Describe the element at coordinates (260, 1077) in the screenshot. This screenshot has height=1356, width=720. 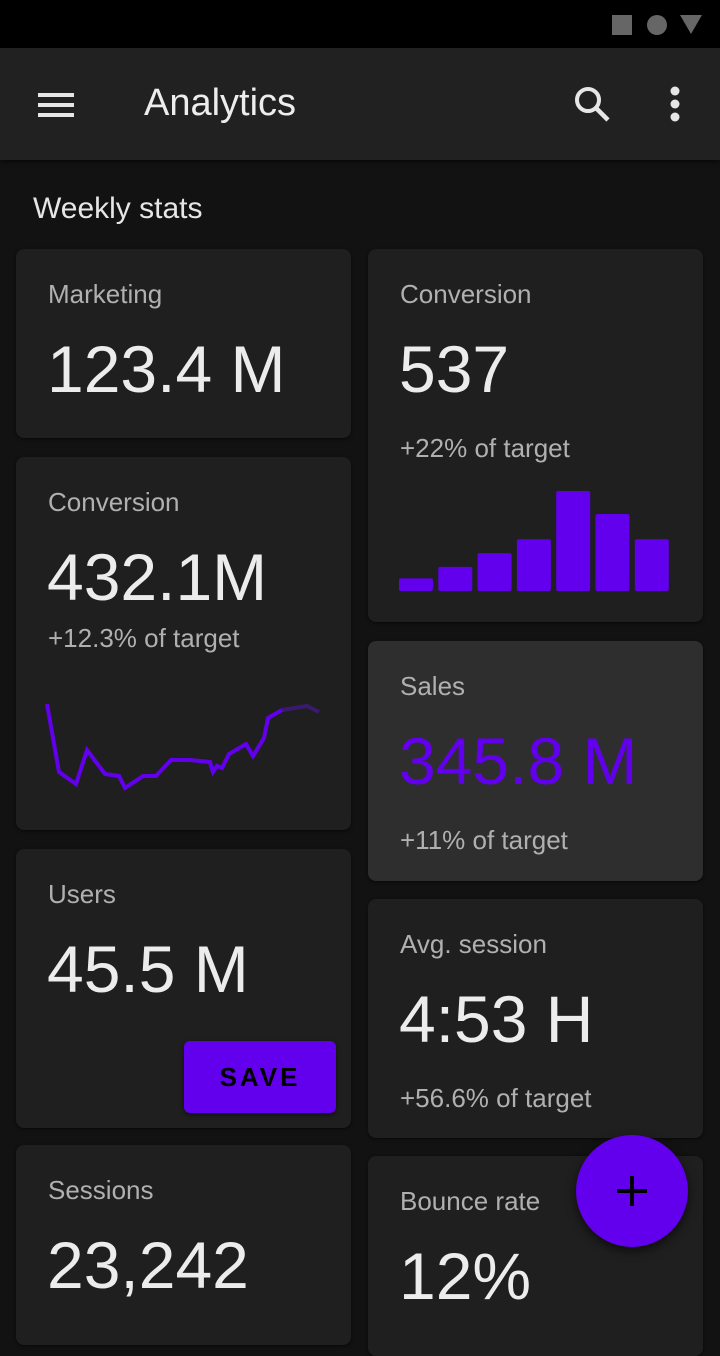
I see `save-button: SAVE` at that location.